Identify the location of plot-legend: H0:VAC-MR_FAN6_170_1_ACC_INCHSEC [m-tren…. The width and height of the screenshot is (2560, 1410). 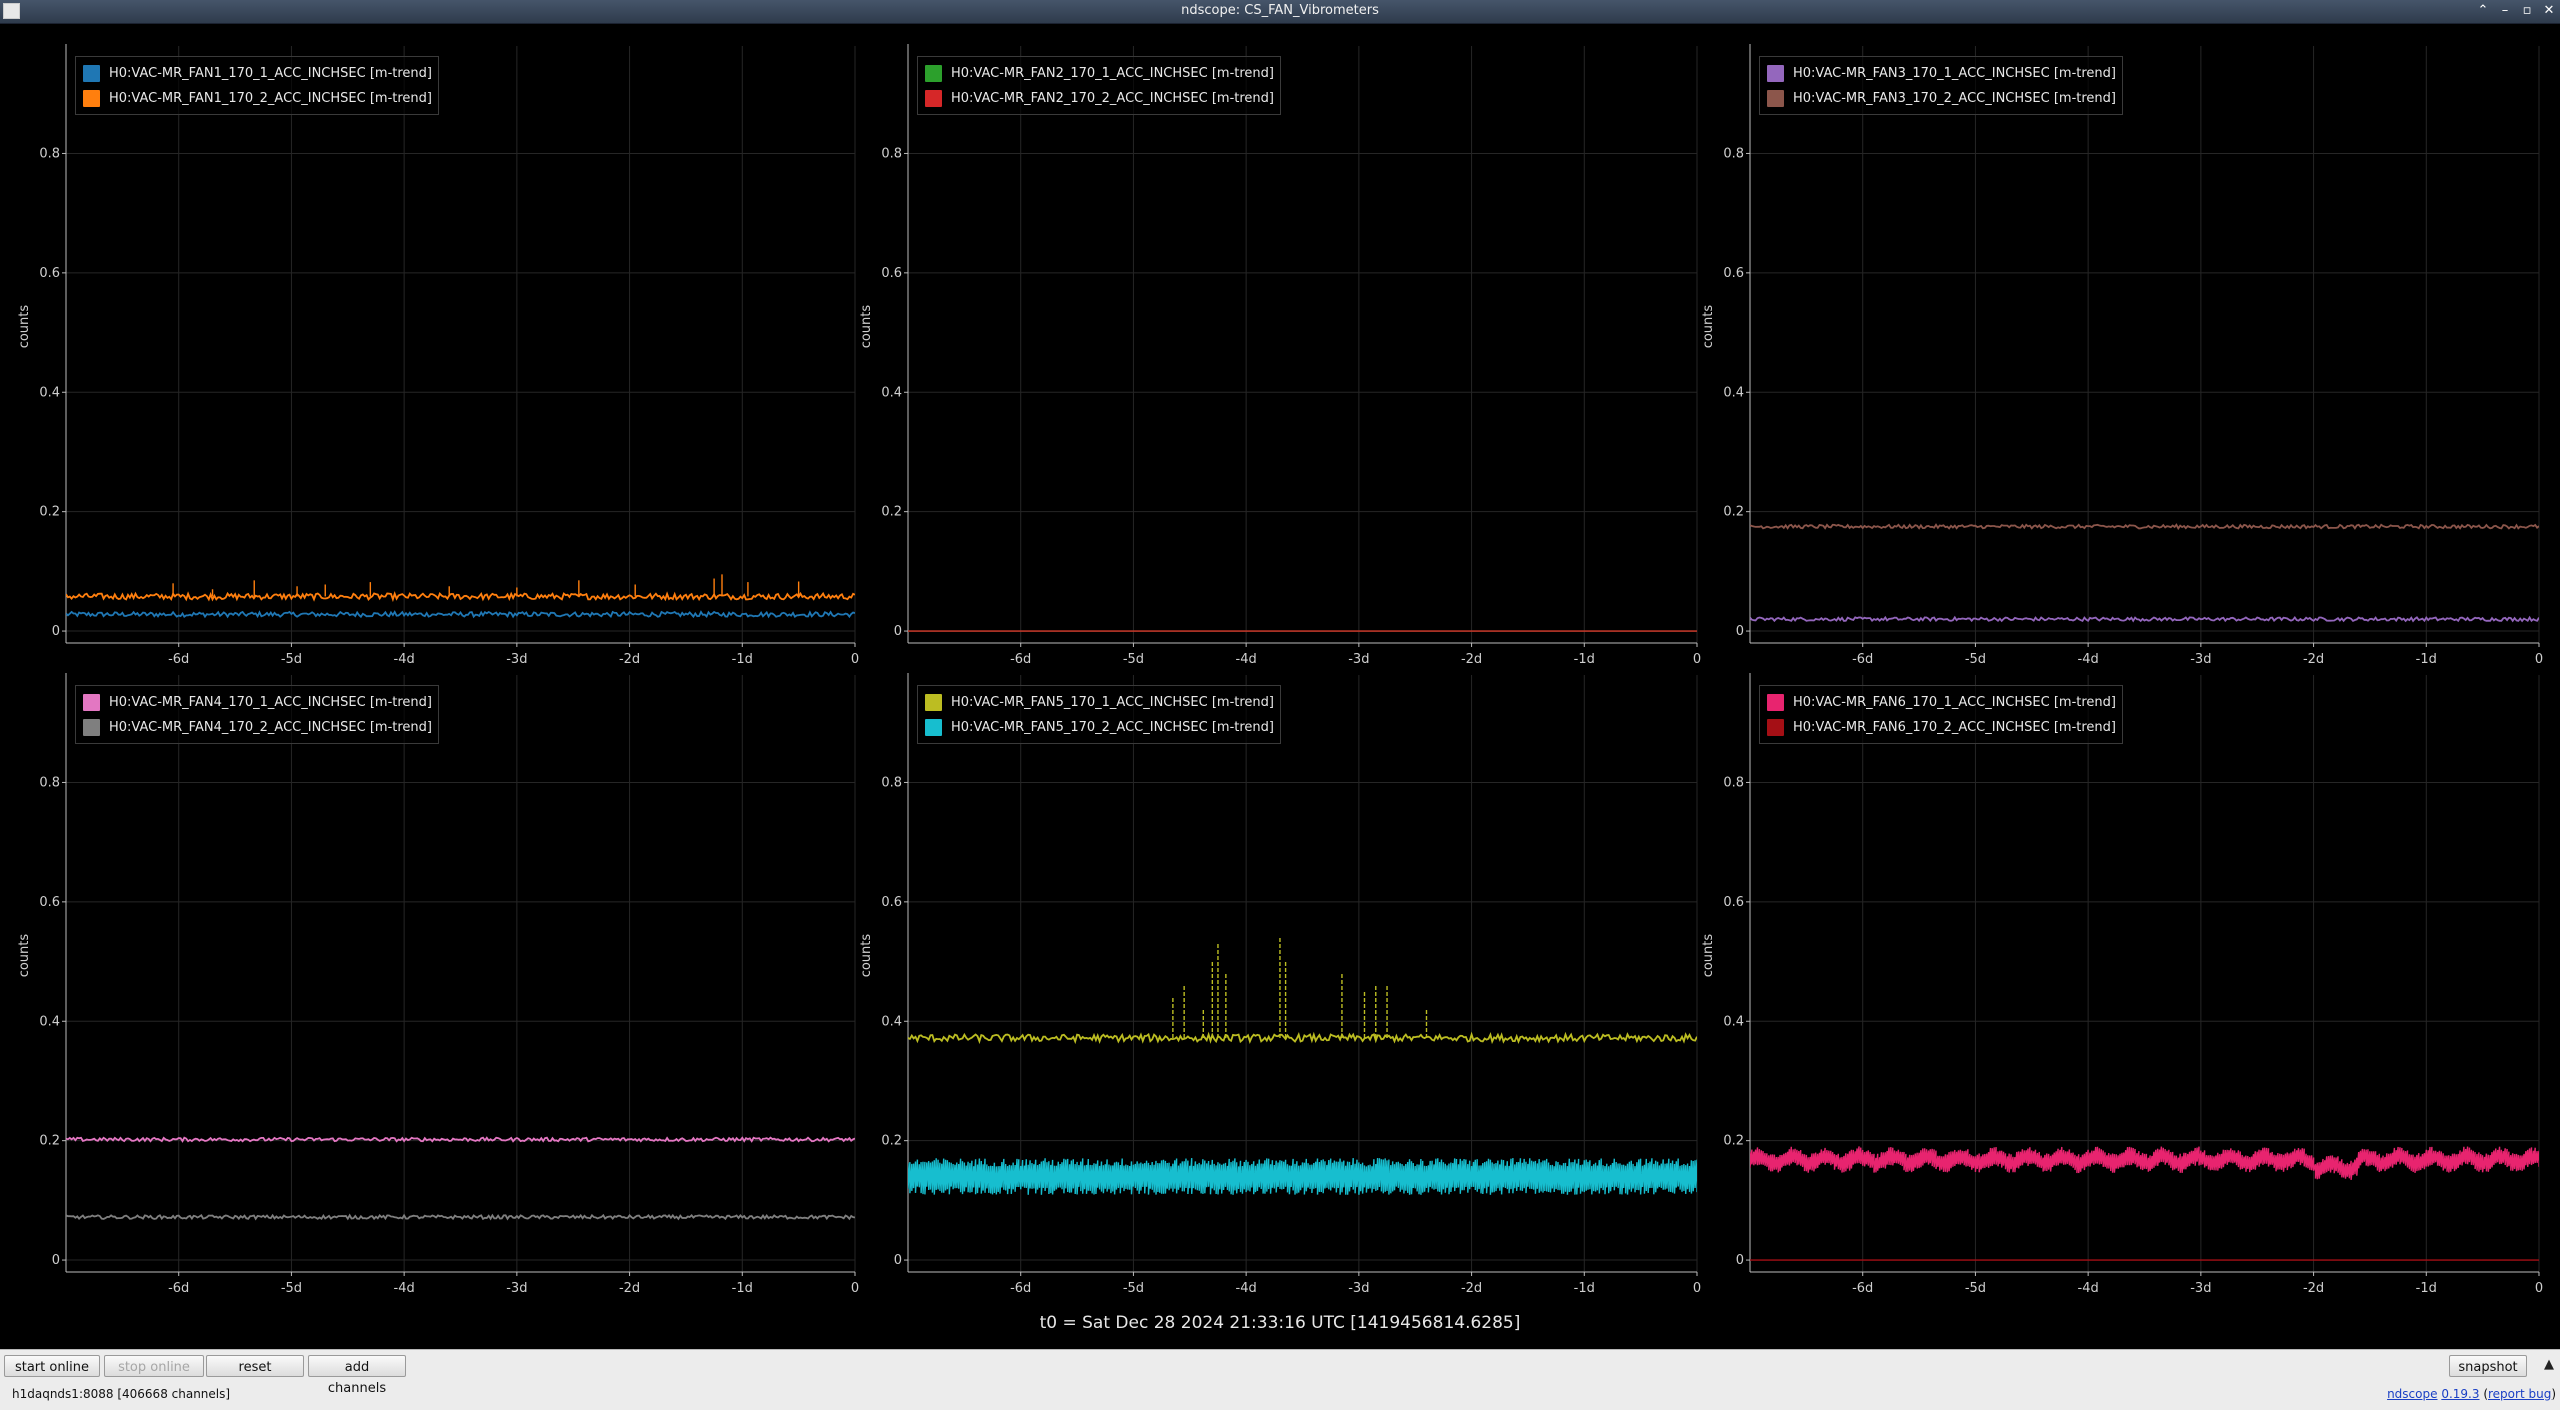
(1941, 714).